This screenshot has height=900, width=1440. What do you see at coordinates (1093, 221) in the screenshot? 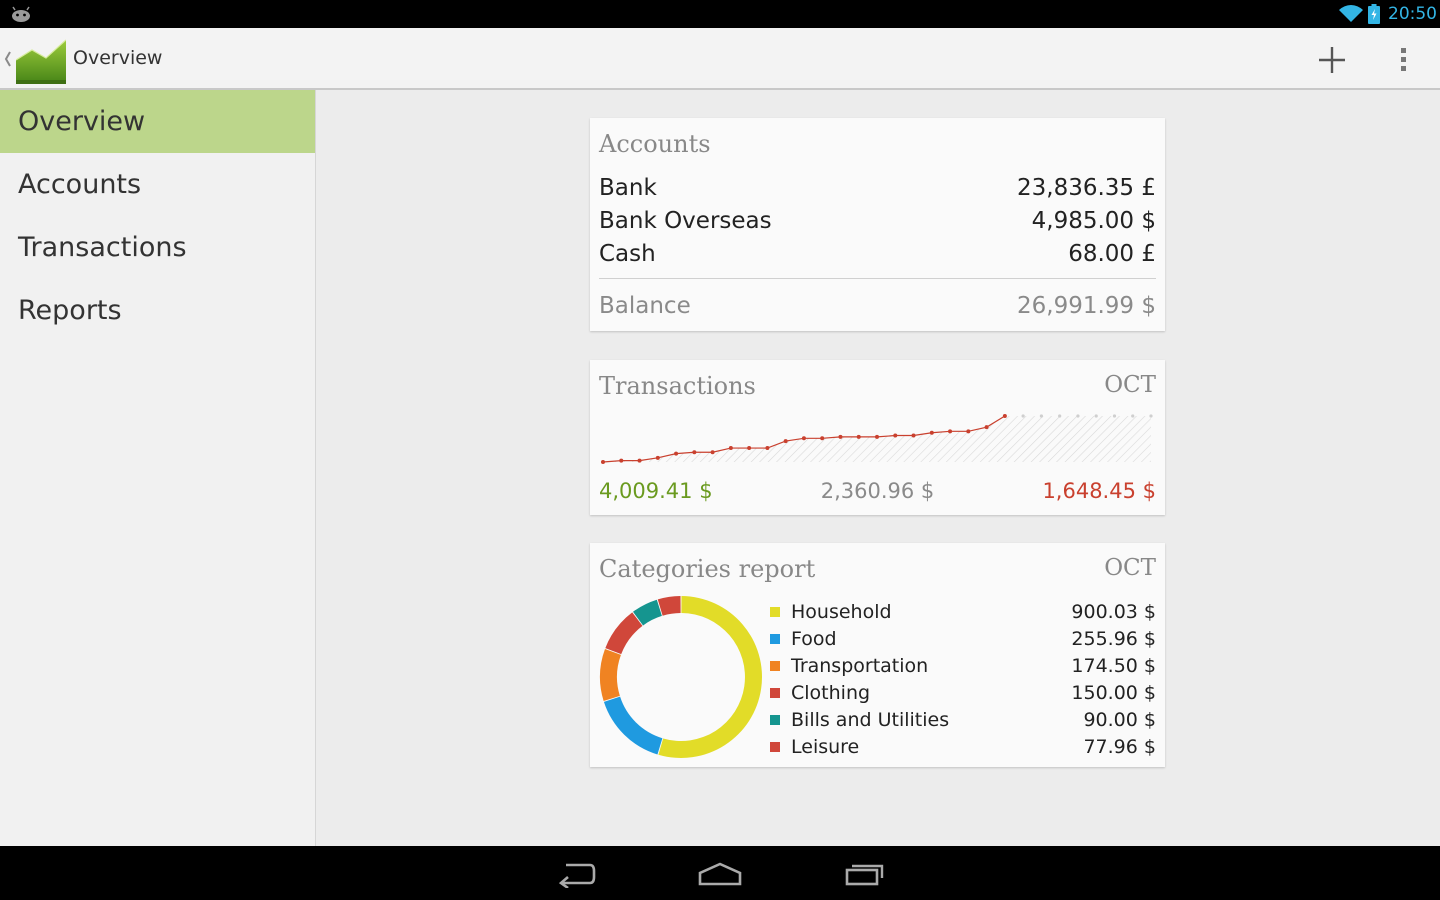
I see `account-amount: 4,985.00 $` at bounding box center [1093, 221].